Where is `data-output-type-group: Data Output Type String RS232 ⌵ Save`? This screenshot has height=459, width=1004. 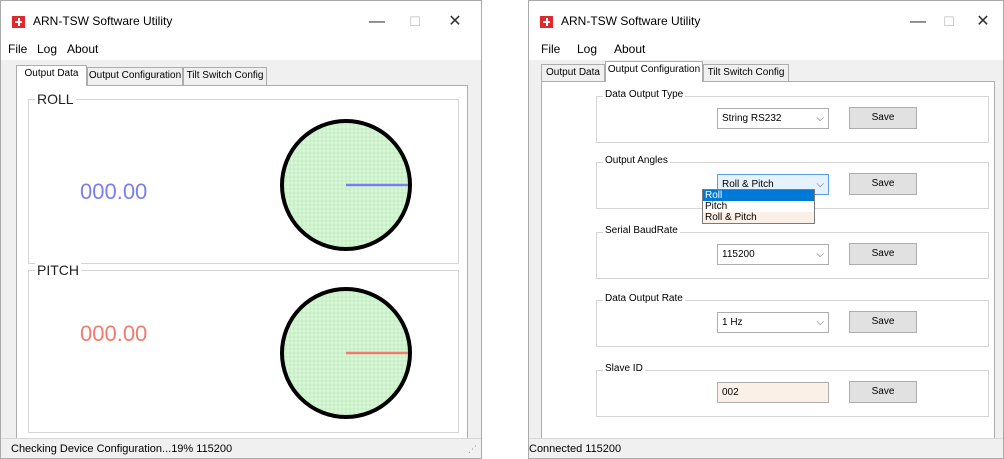 data-output-type-group: Data Output Type String RS232 ⌵ Save is located at coordinates (792, 116).